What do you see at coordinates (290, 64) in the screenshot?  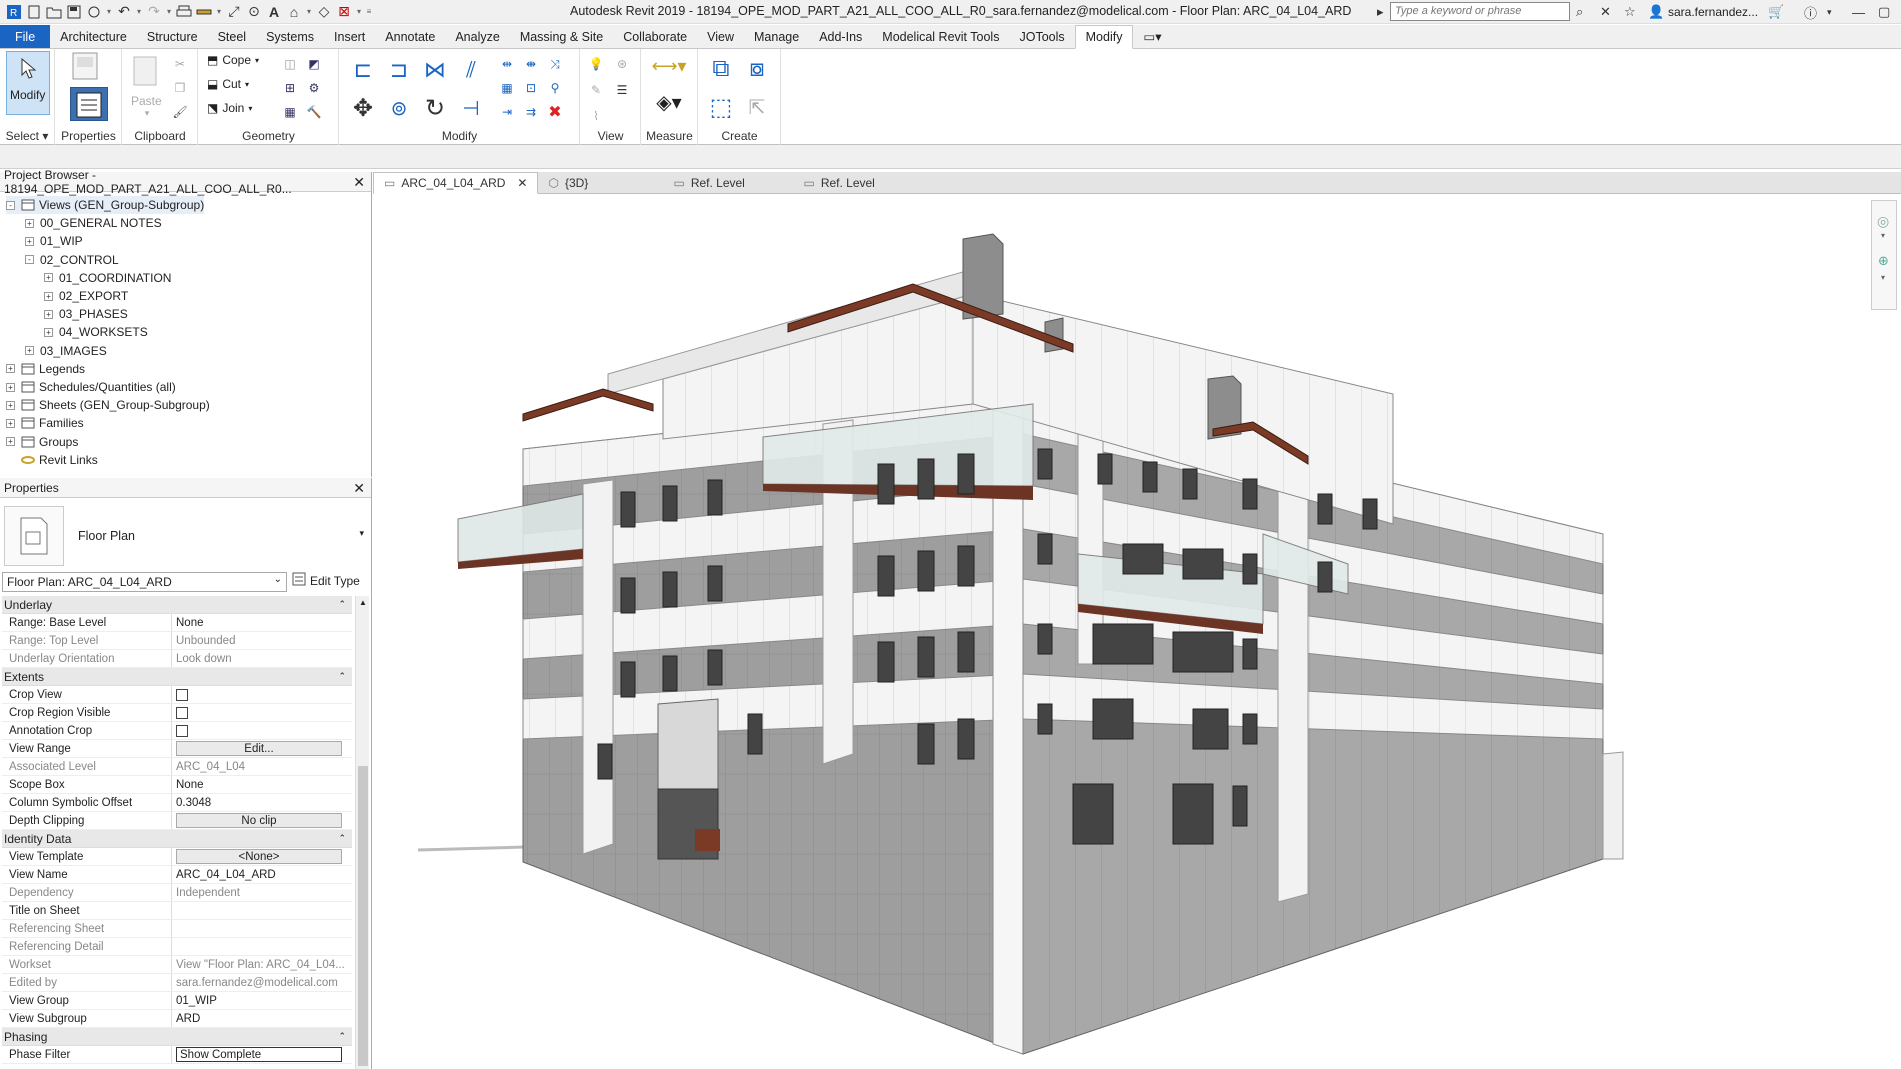 I see `wall-joins-icon: ◫` at bounding box center [290, 64].